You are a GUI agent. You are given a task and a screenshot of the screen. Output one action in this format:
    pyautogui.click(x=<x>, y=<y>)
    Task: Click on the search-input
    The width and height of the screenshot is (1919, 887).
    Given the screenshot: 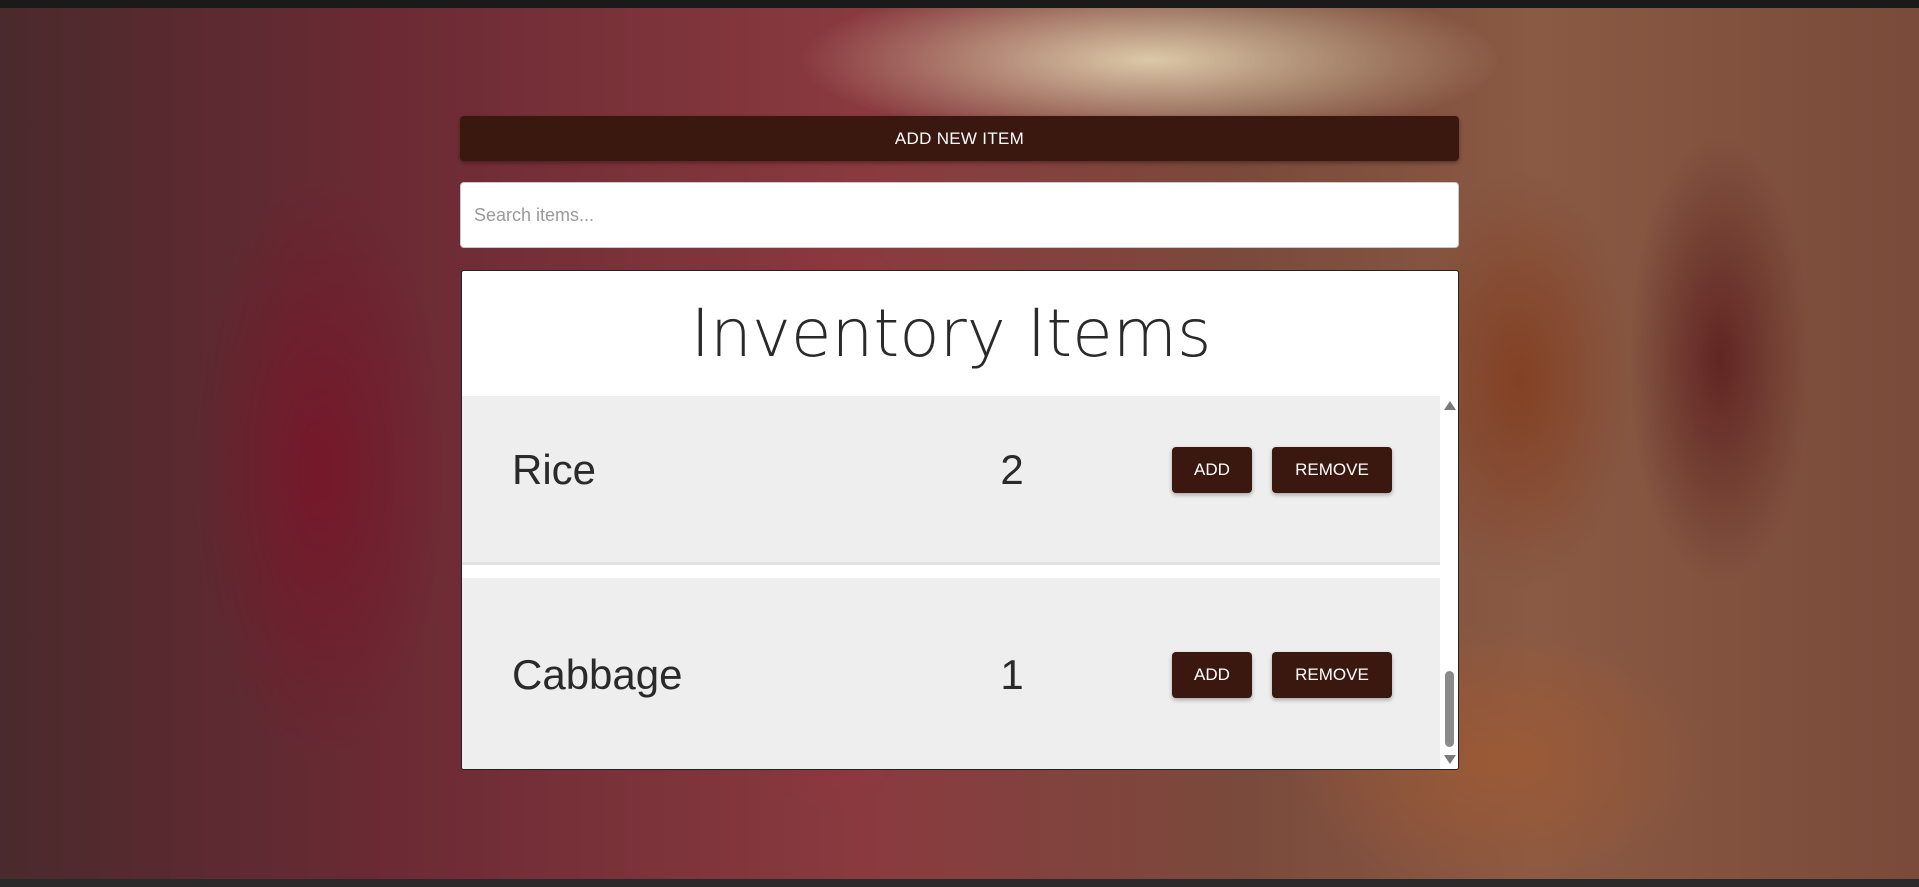 What is the action you would take?
    pyautogui.click(x=959, y=215)
    